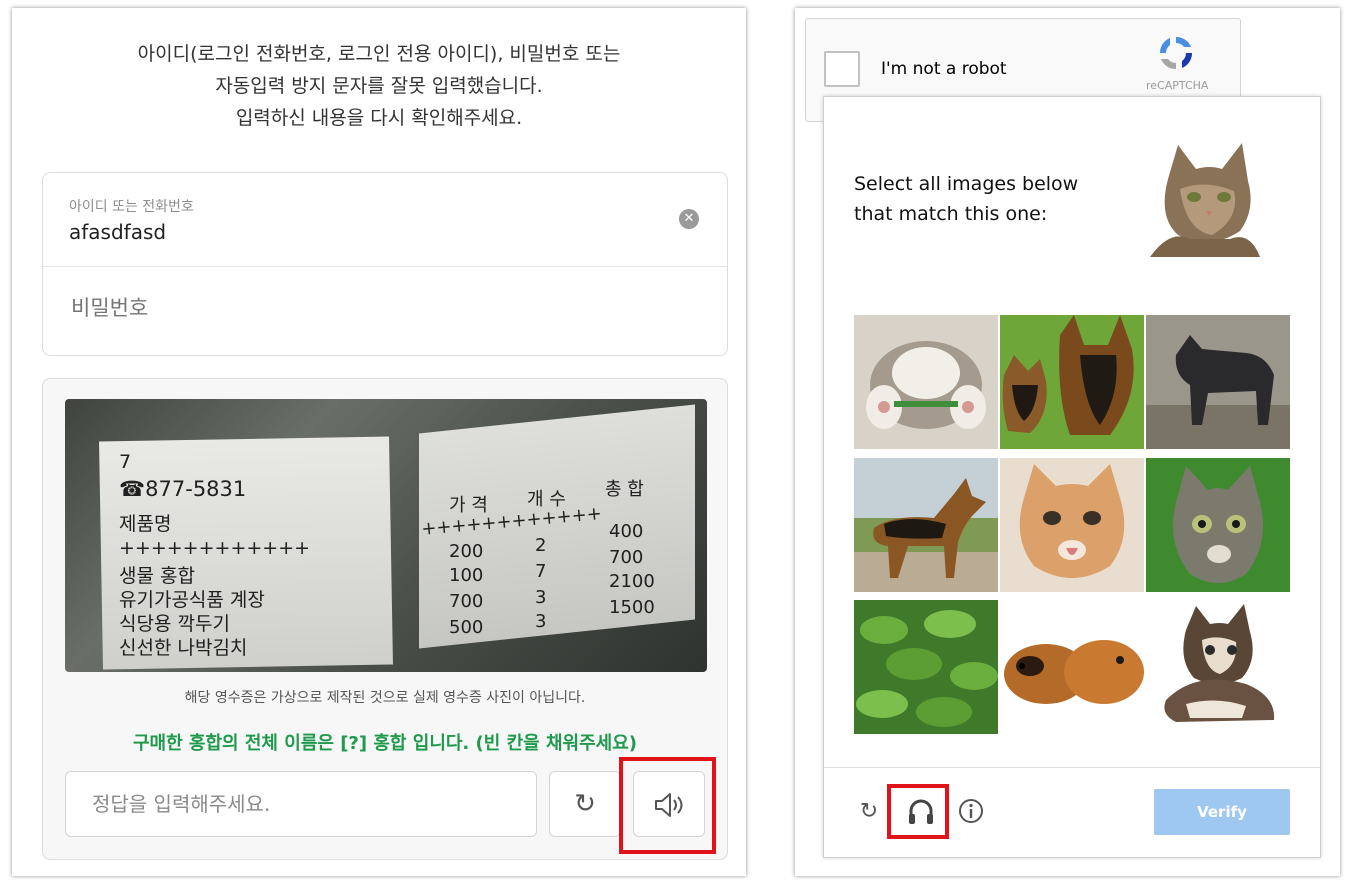 The width and height of the screenshot is (1350, 889). Describe the element at coordinates (125, 462) in the screenshot. I see `receipt-text: 7` at that location.